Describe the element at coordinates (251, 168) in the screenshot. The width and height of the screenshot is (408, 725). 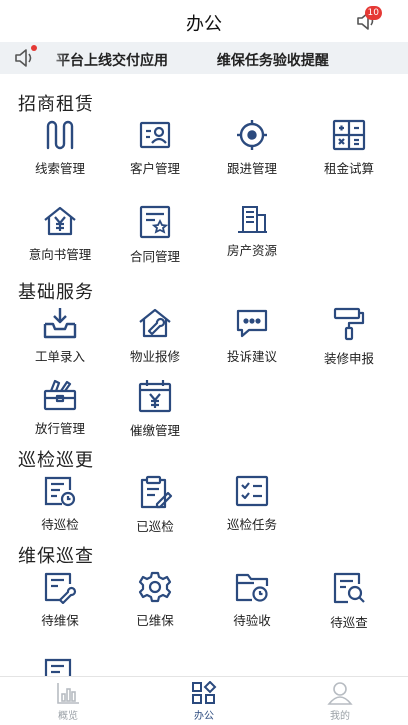
I see `tile-label: 跟进管理` at that location.